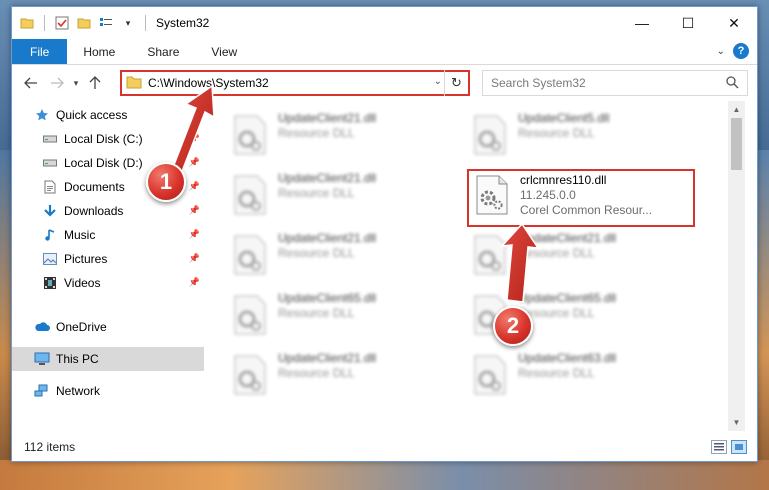  I want to click on quick-access-toolbar: ▾, so click(81, 23).